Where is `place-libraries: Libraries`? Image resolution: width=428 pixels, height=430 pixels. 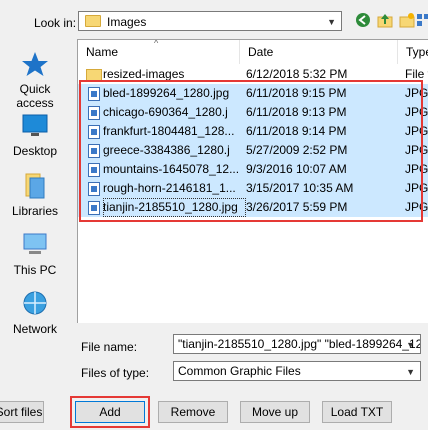
place-libraries: Libraries is located at coordinates (35, 195).